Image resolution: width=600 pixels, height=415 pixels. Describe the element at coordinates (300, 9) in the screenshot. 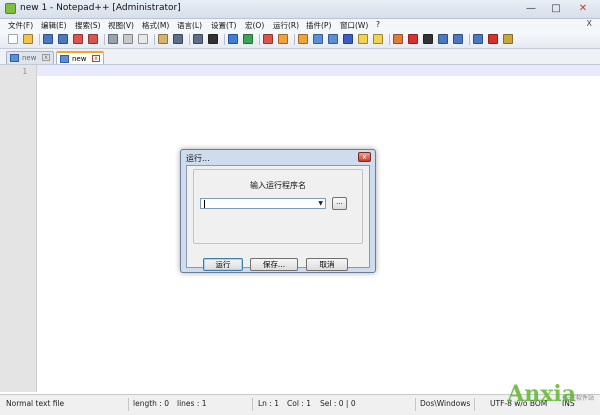

I see `title-bar: new 1 - Notepad++ [Administrator] — □ ✕` at that location.